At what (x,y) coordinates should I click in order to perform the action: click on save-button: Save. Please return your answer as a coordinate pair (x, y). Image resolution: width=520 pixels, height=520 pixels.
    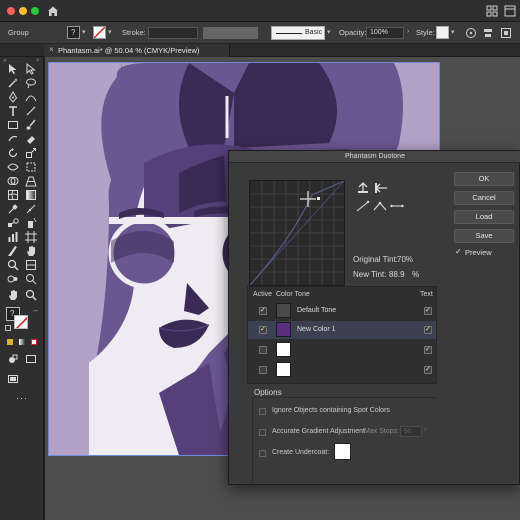
    Looking at the image, I should click on (484, 236).